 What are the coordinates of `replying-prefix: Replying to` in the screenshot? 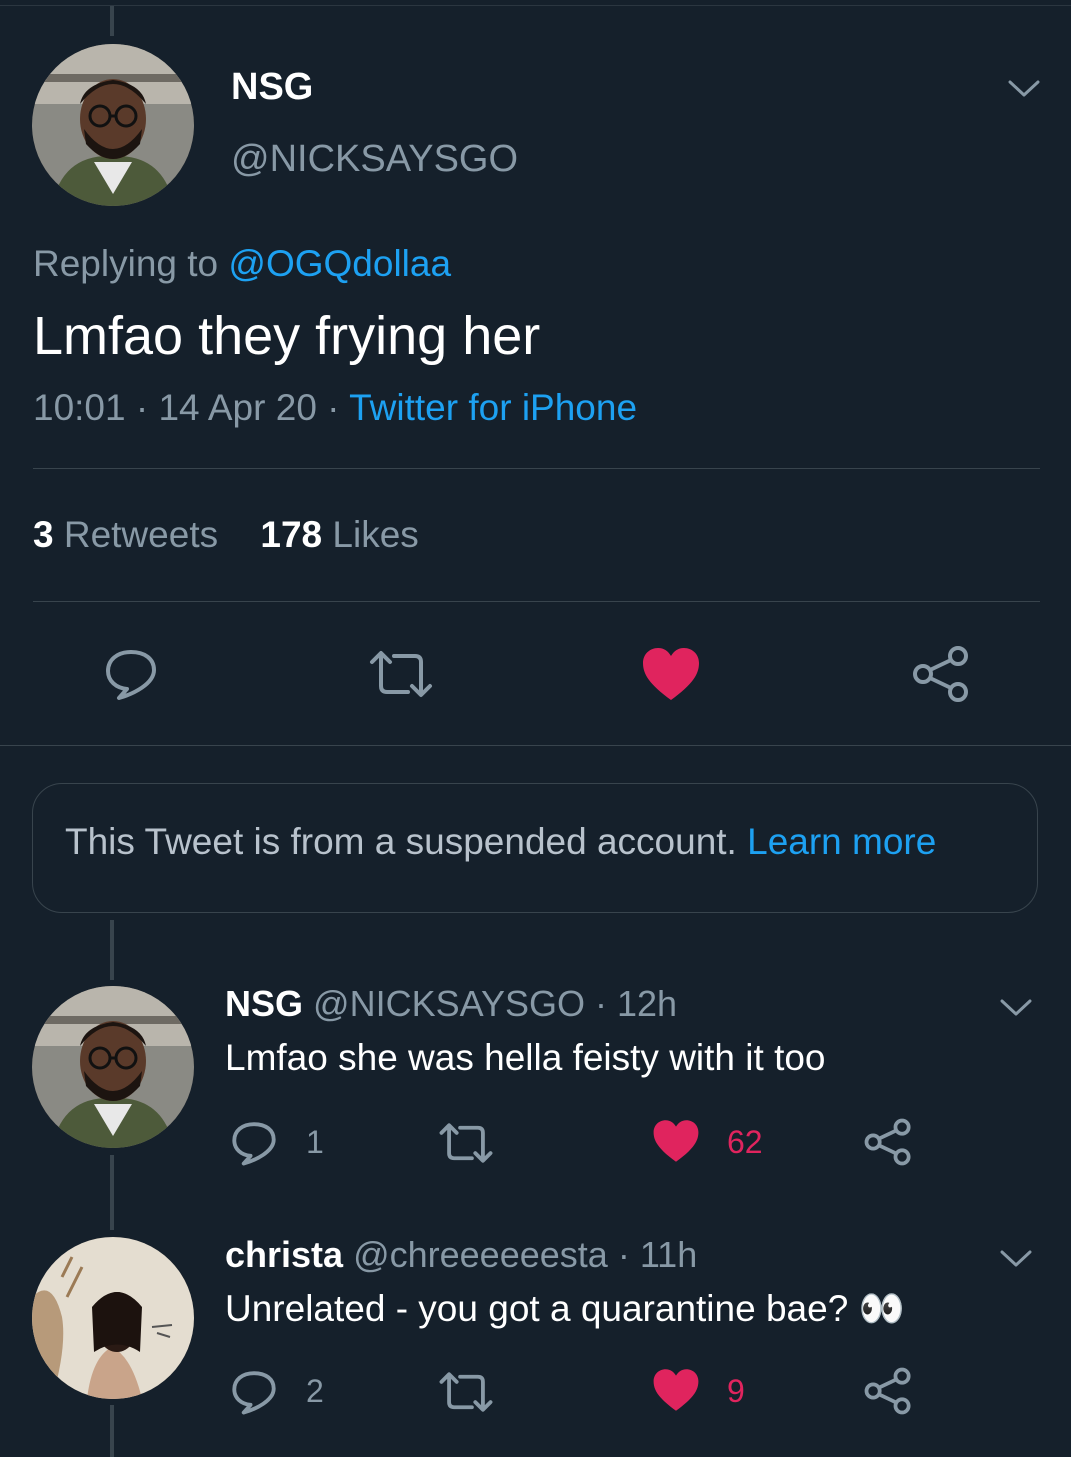 It's located at (126, 263).